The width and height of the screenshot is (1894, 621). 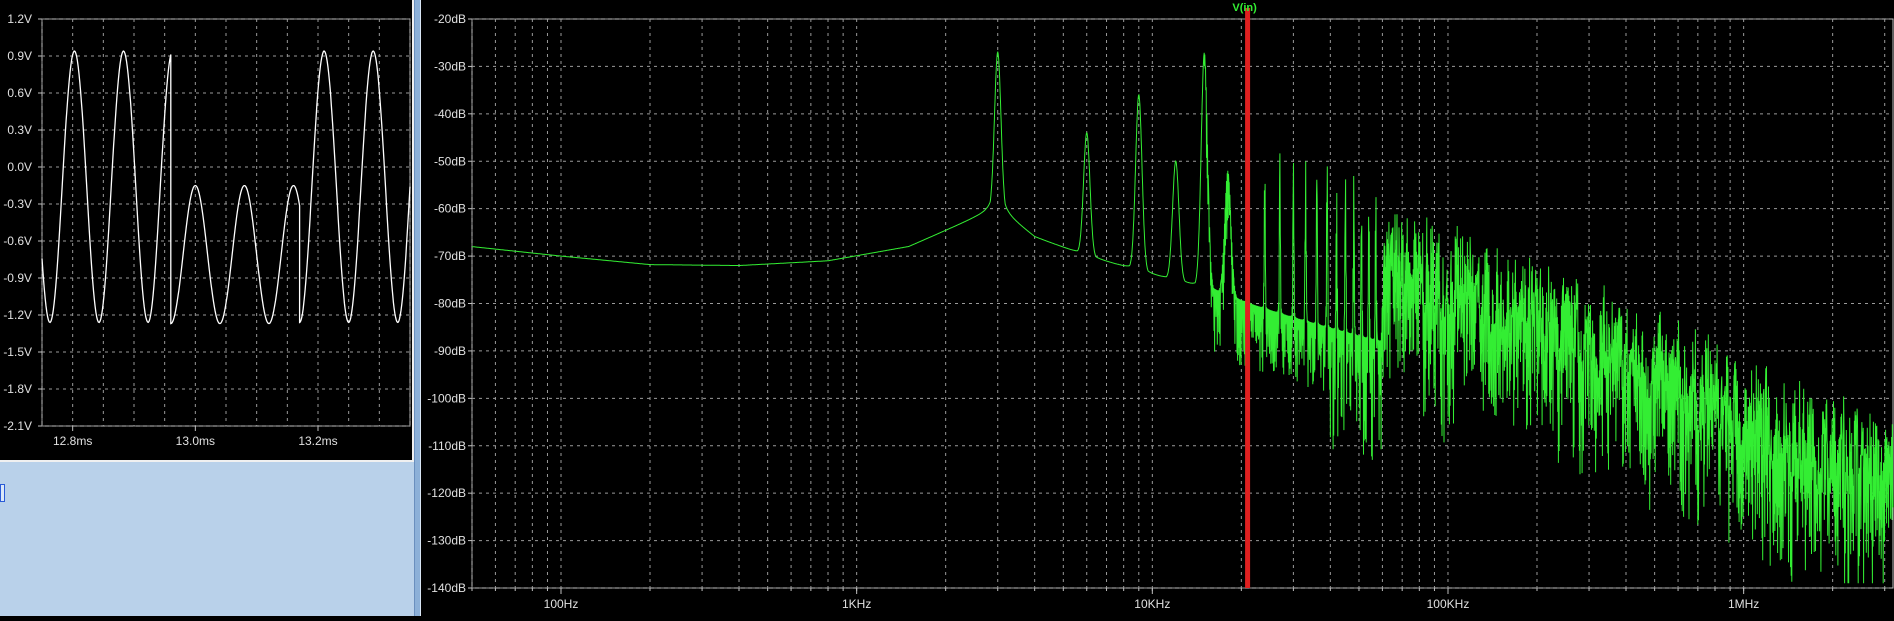 I want to click on time-y-tick-label: 1.2V, so click(x=19, y=19).